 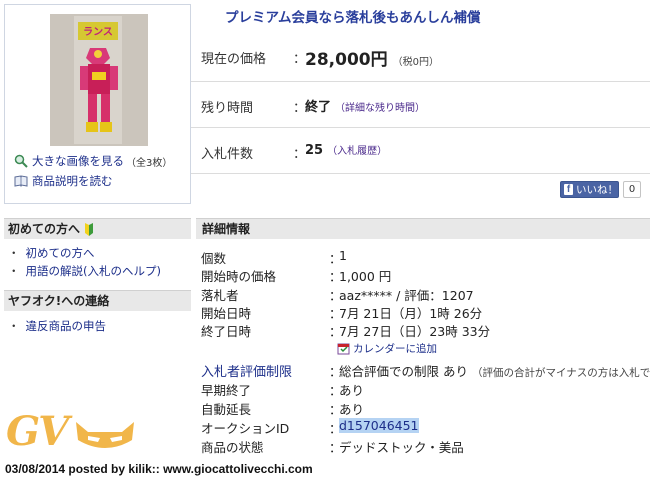 I want to click on beginner-mark-icon, so click(x=89, y=229).